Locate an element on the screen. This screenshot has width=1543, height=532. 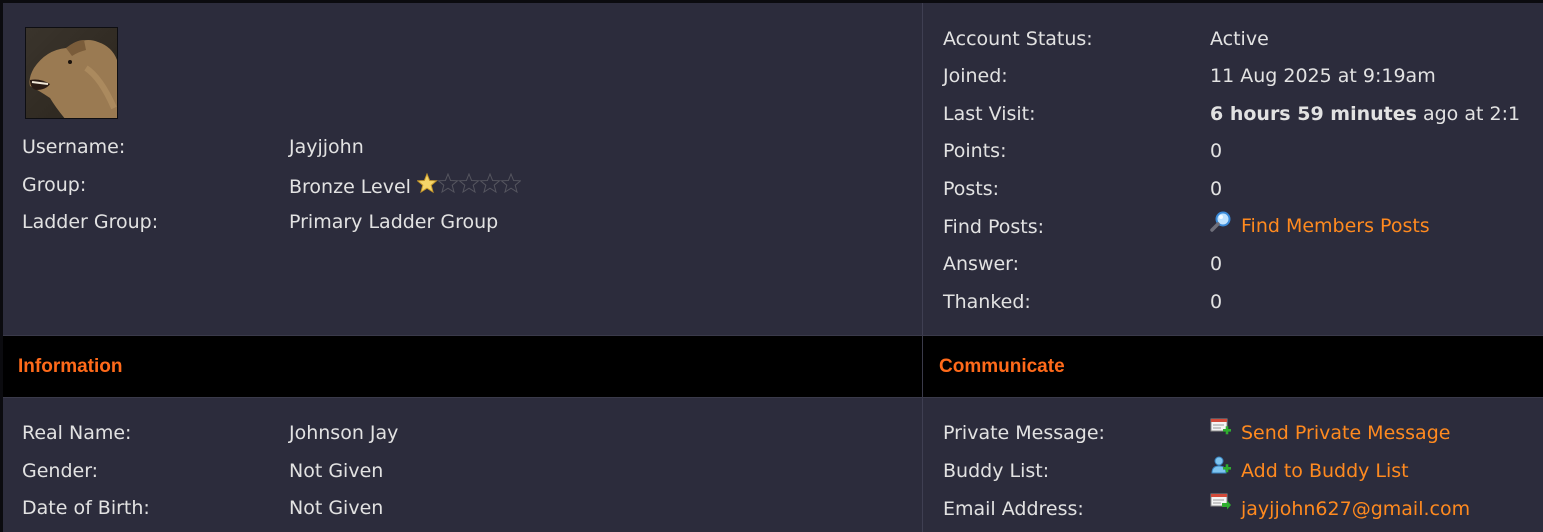
find-members-posts-link: Find Members Posts is located at coordinates (1335, 226).